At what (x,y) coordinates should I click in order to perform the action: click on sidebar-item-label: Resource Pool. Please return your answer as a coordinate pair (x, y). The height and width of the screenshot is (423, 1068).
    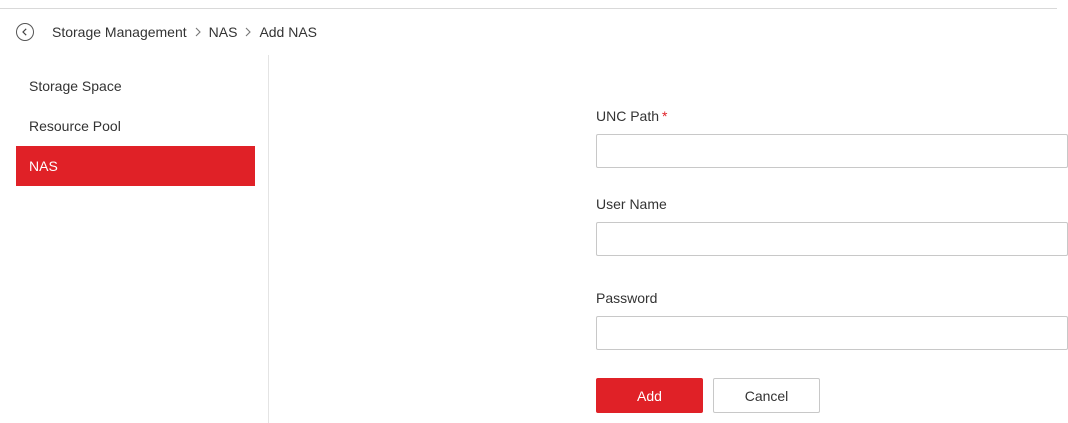
    Looking at the image, I should click on (75, 126).